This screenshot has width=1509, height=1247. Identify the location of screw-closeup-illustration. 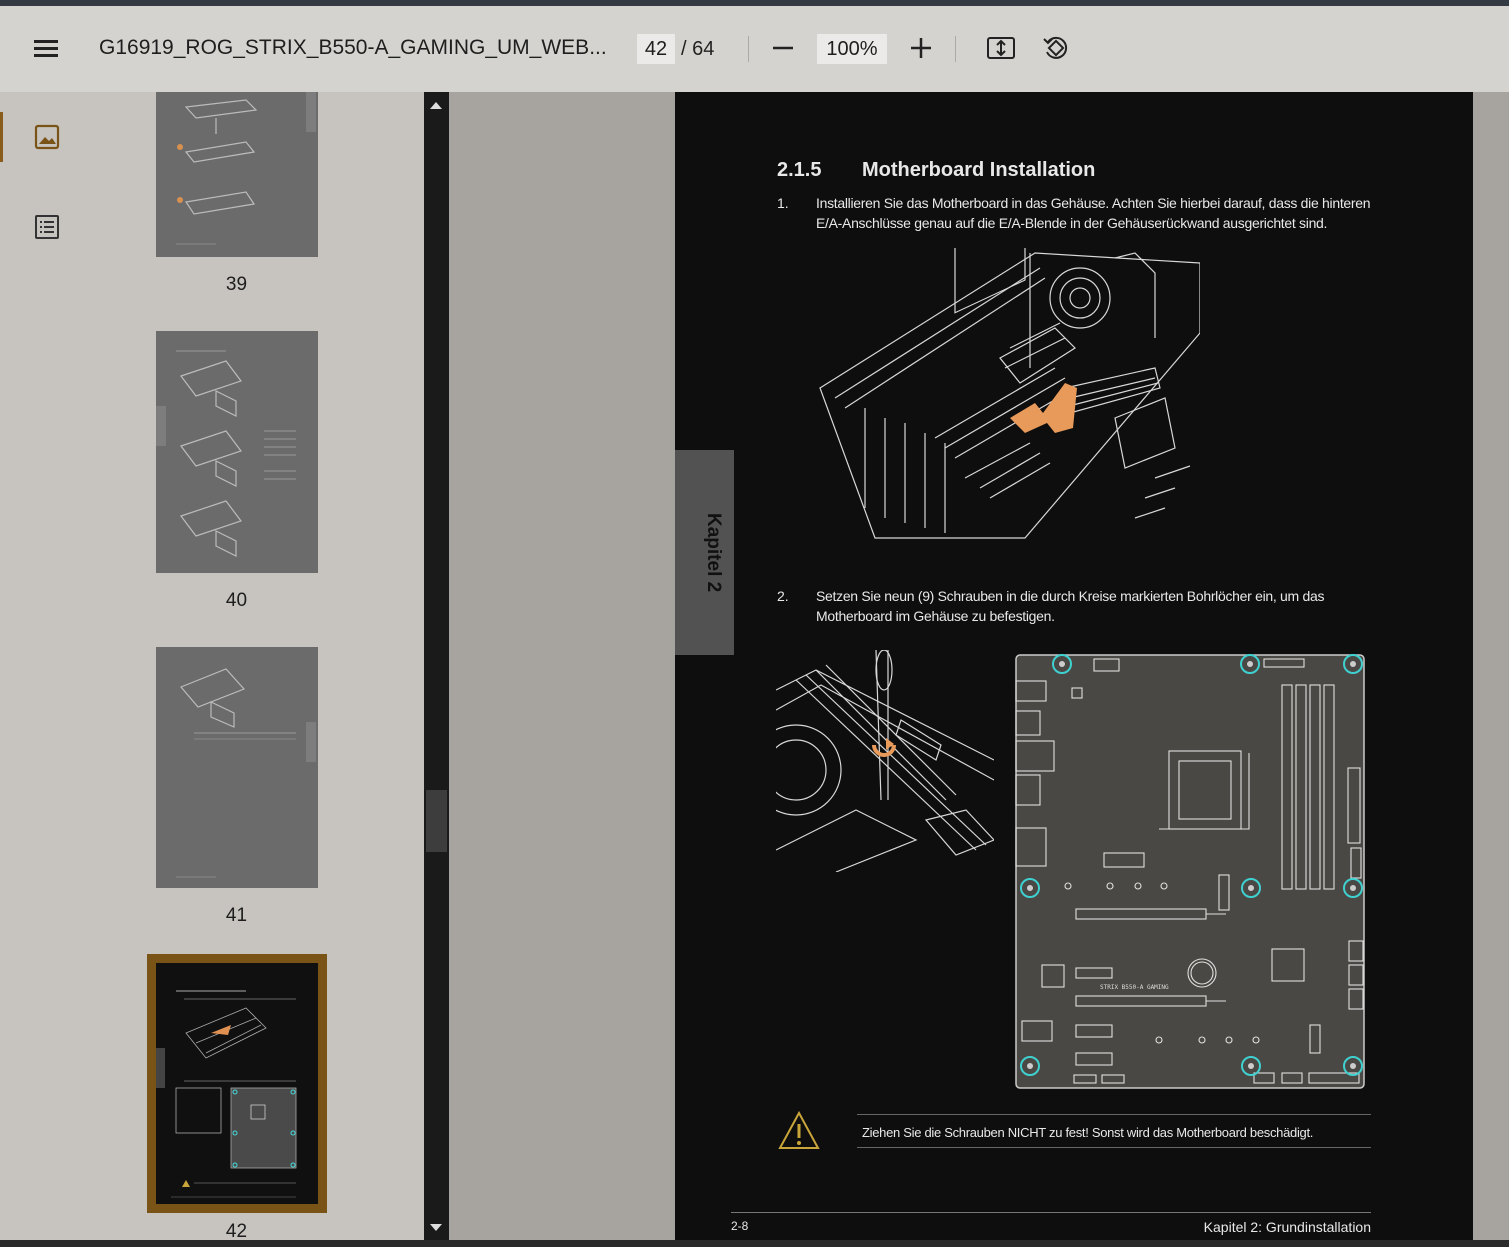
(885, 761).